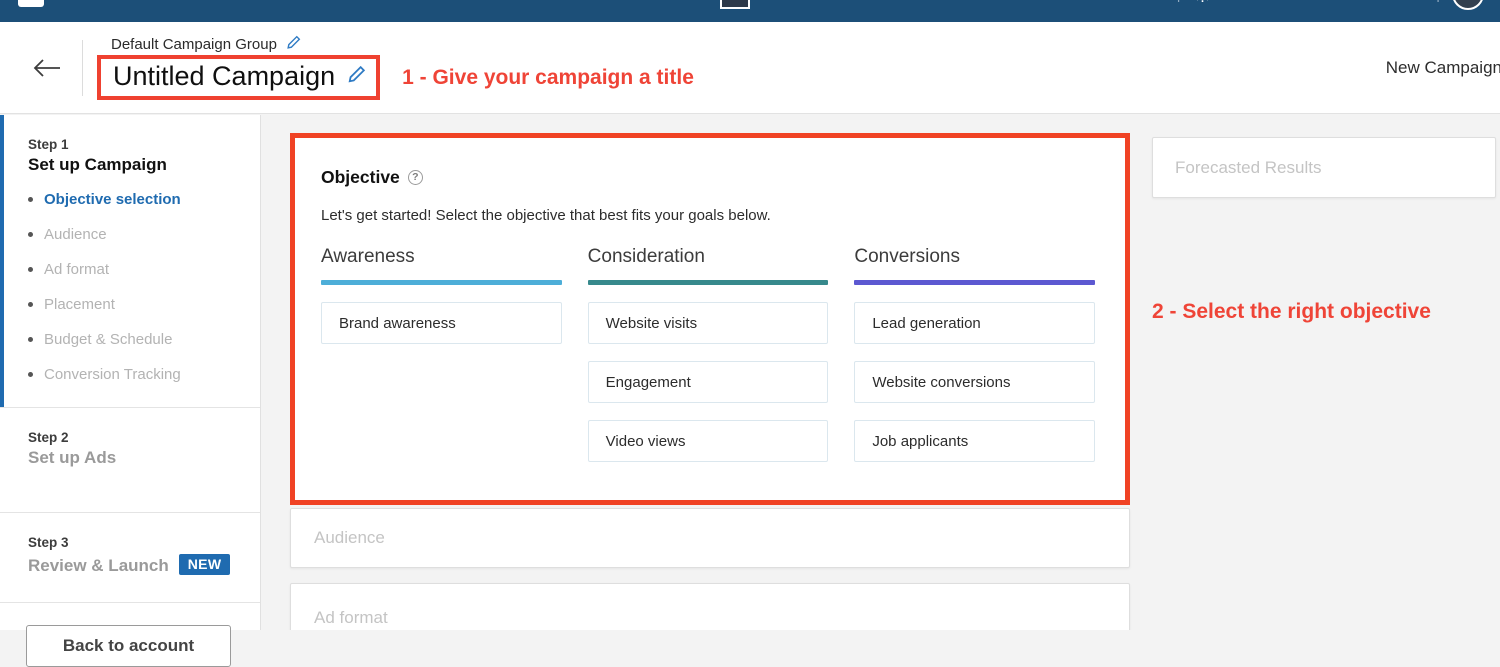 This screenshot has width=1500, height=667. What do you see at coordinates (368, 256) in the screenshot?
I see `column-title-awareness: Awareness` at bounding box center [368, 256].